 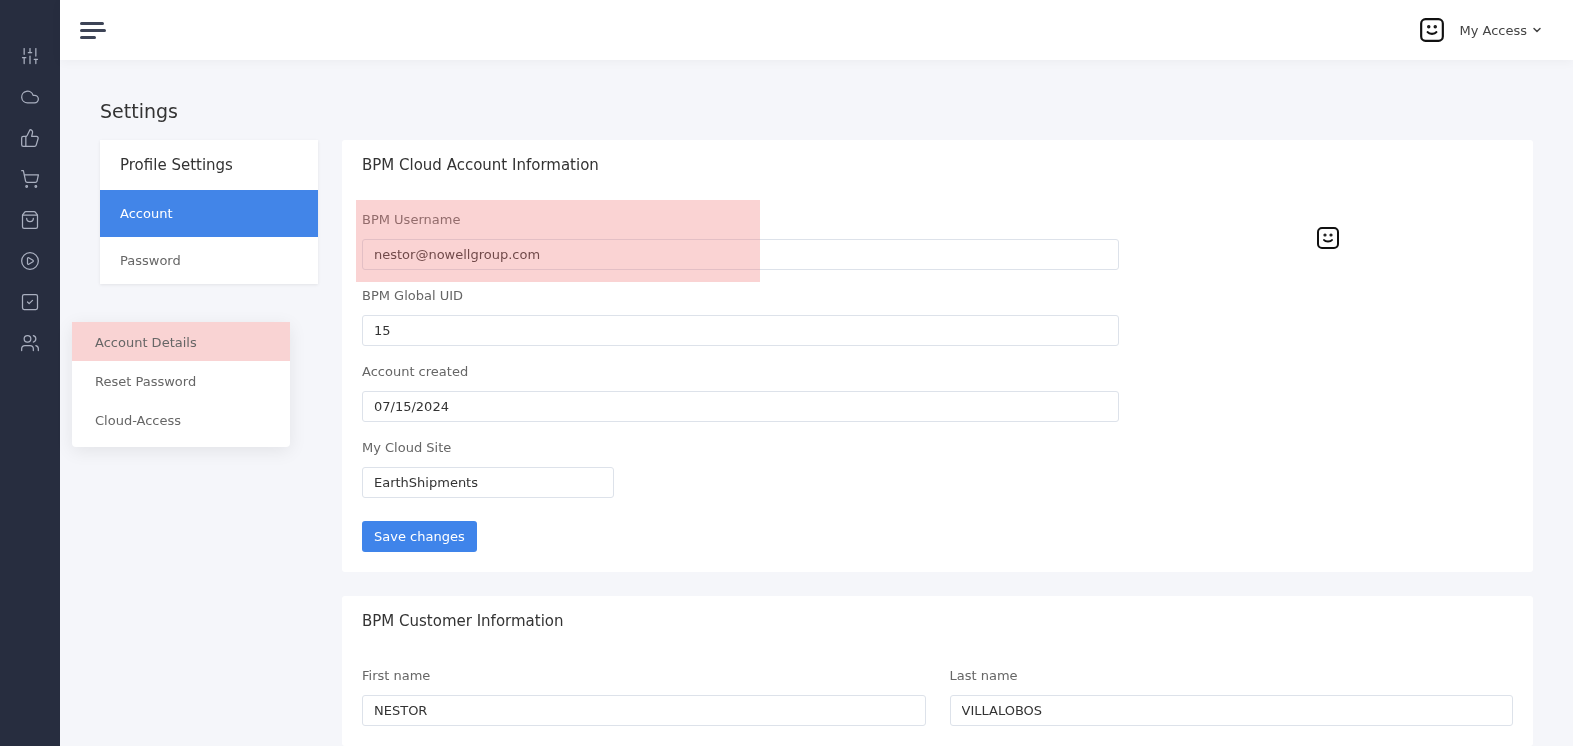 What do you see at coordinates (740, 406) in the screenshot?
I see `input-field: 07/15/2024` at bounding box center [740, 406].